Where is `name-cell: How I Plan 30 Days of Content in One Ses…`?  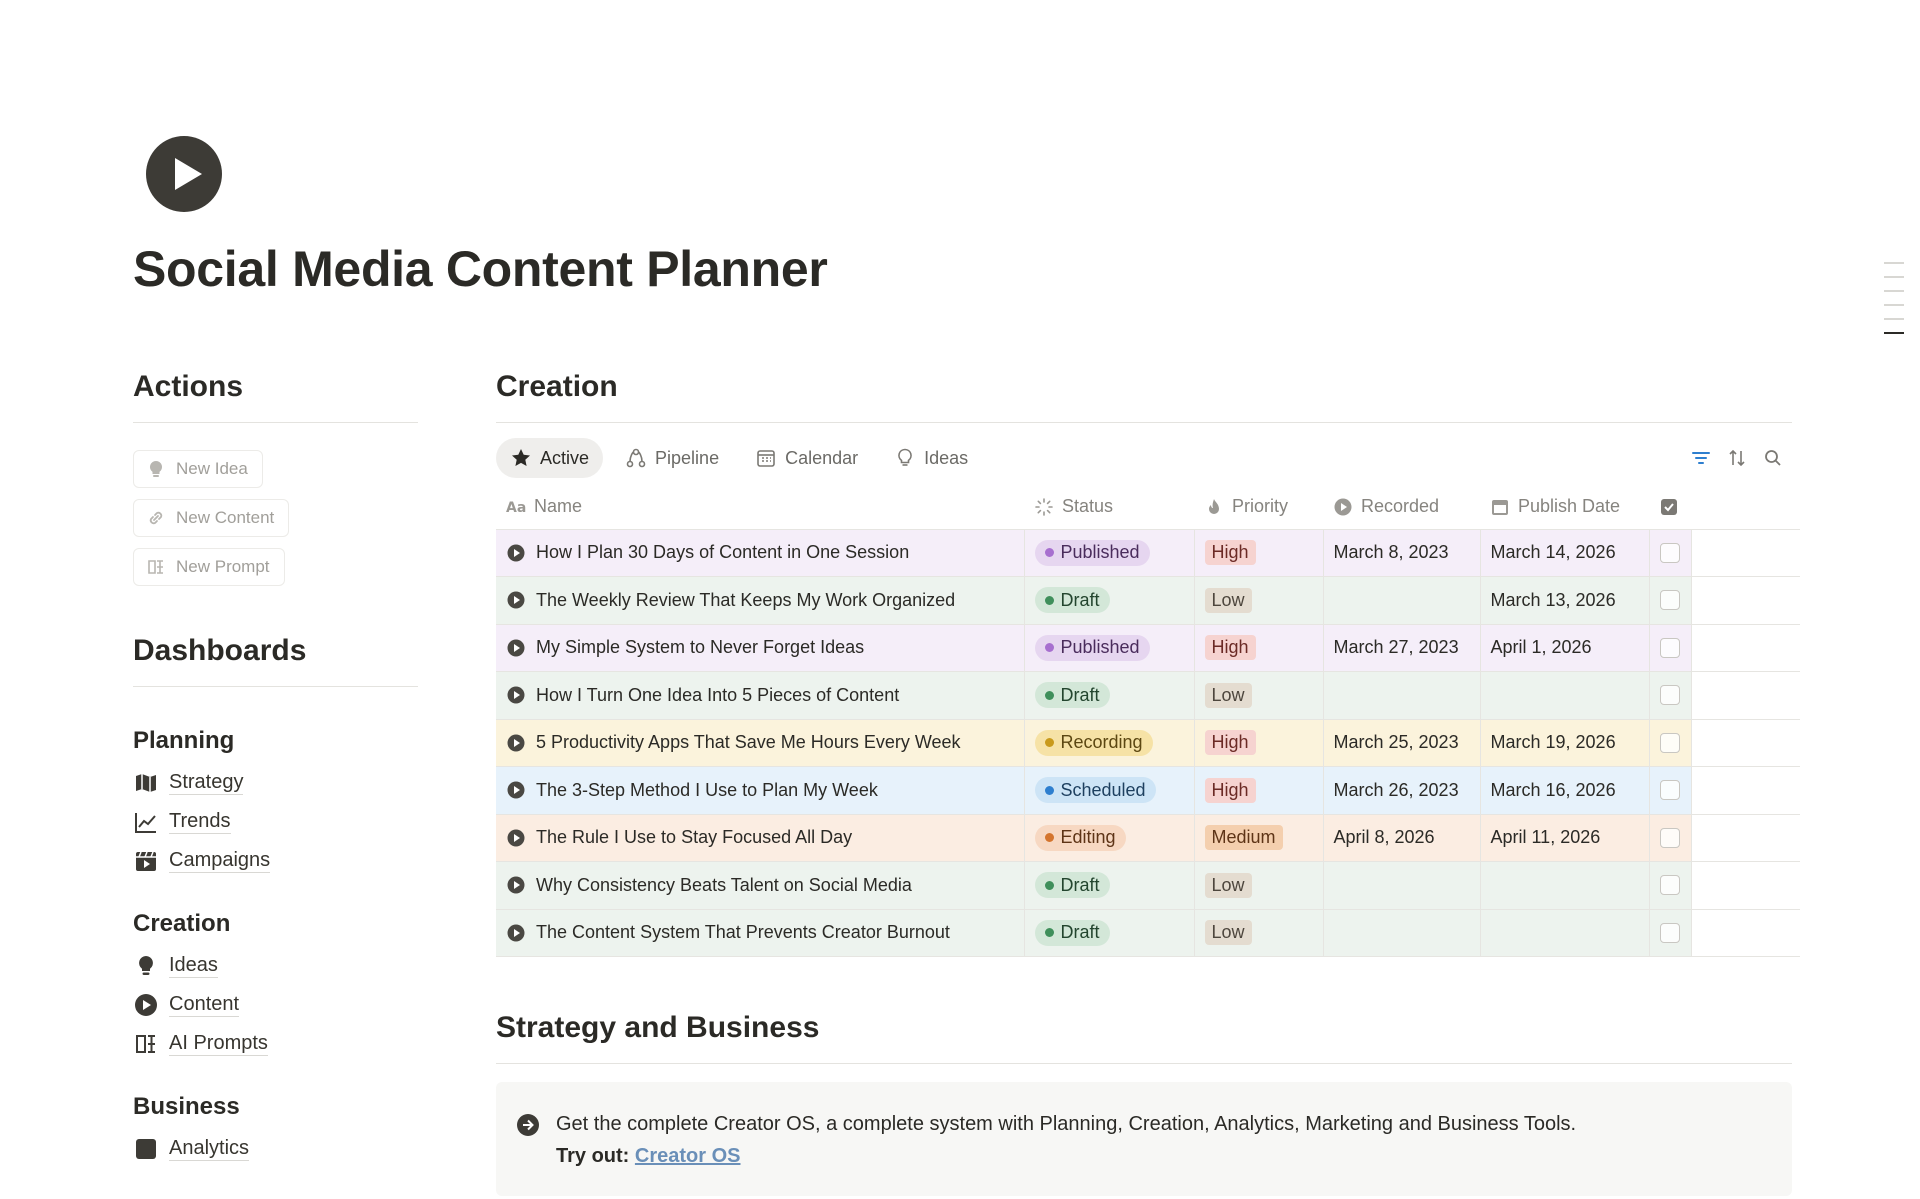
name-cell: How I Plan 30 Days of Content in One Ses… is located at coordinates (760, 553).